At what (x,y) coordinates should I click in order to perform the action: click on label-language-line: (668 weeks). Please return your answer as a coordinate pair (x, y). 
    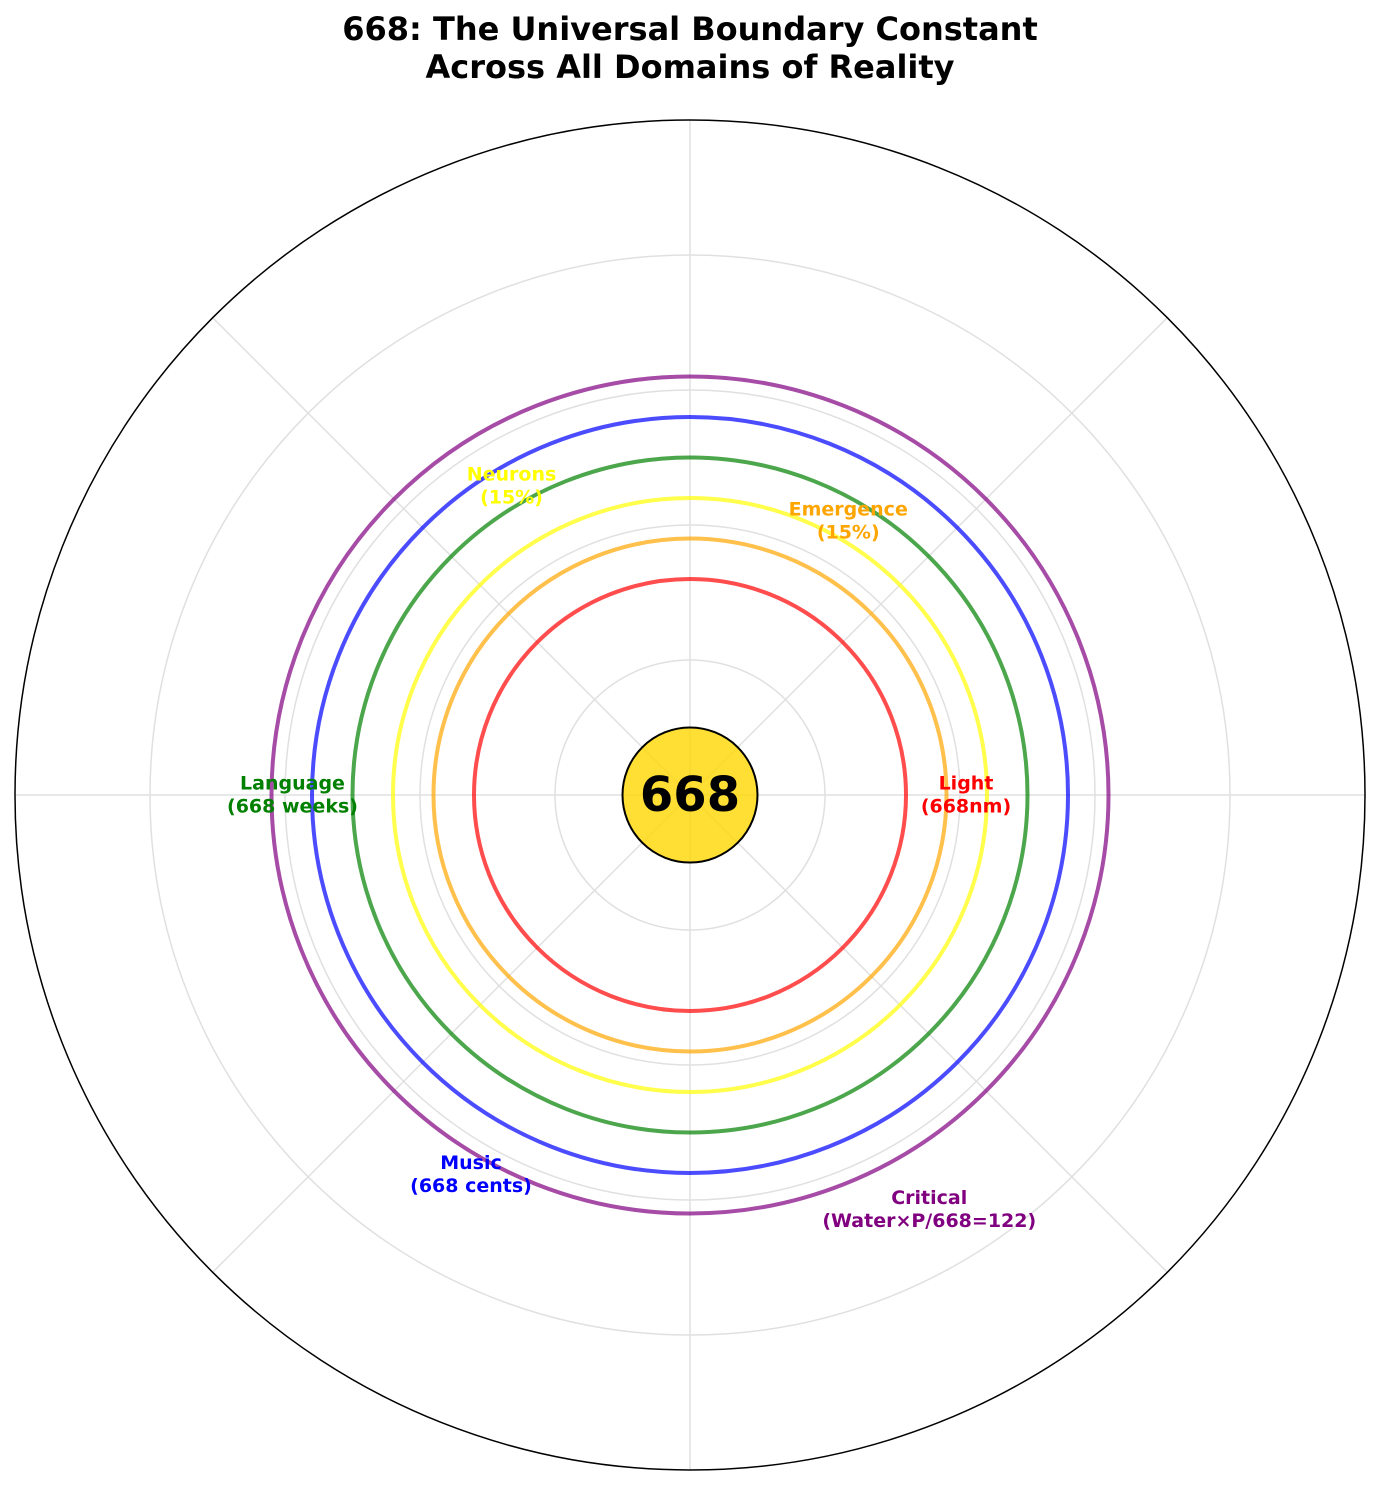
    Looking at the image, I should click on (292, 807).